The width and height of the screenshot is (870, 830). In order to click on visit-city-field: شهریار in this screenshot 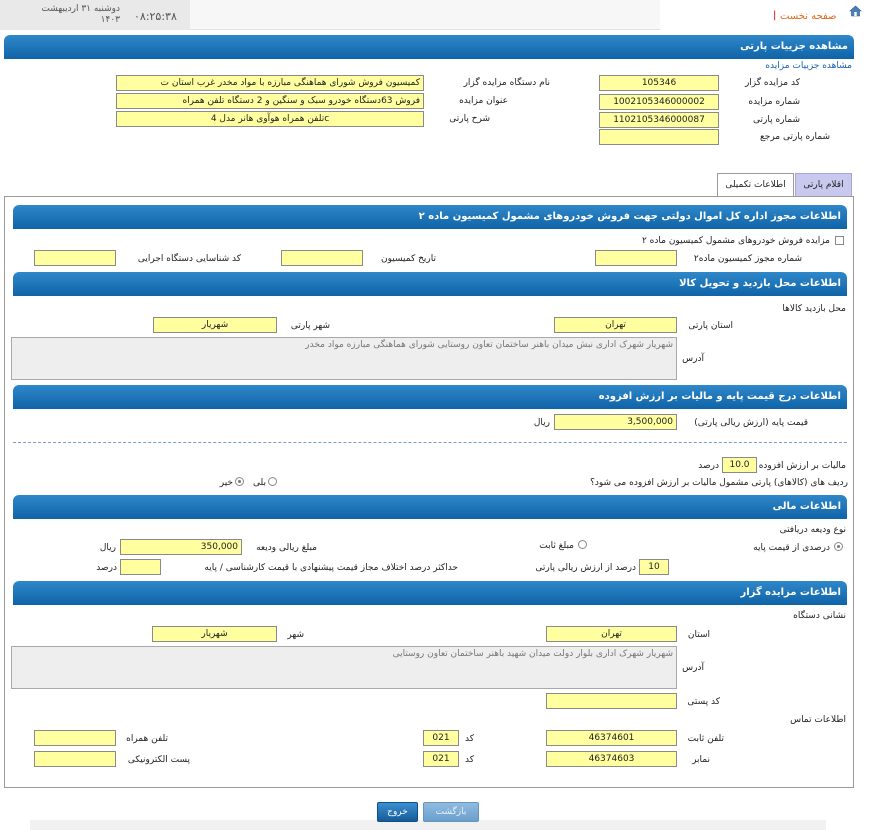, I will do `click(215, 325)`.